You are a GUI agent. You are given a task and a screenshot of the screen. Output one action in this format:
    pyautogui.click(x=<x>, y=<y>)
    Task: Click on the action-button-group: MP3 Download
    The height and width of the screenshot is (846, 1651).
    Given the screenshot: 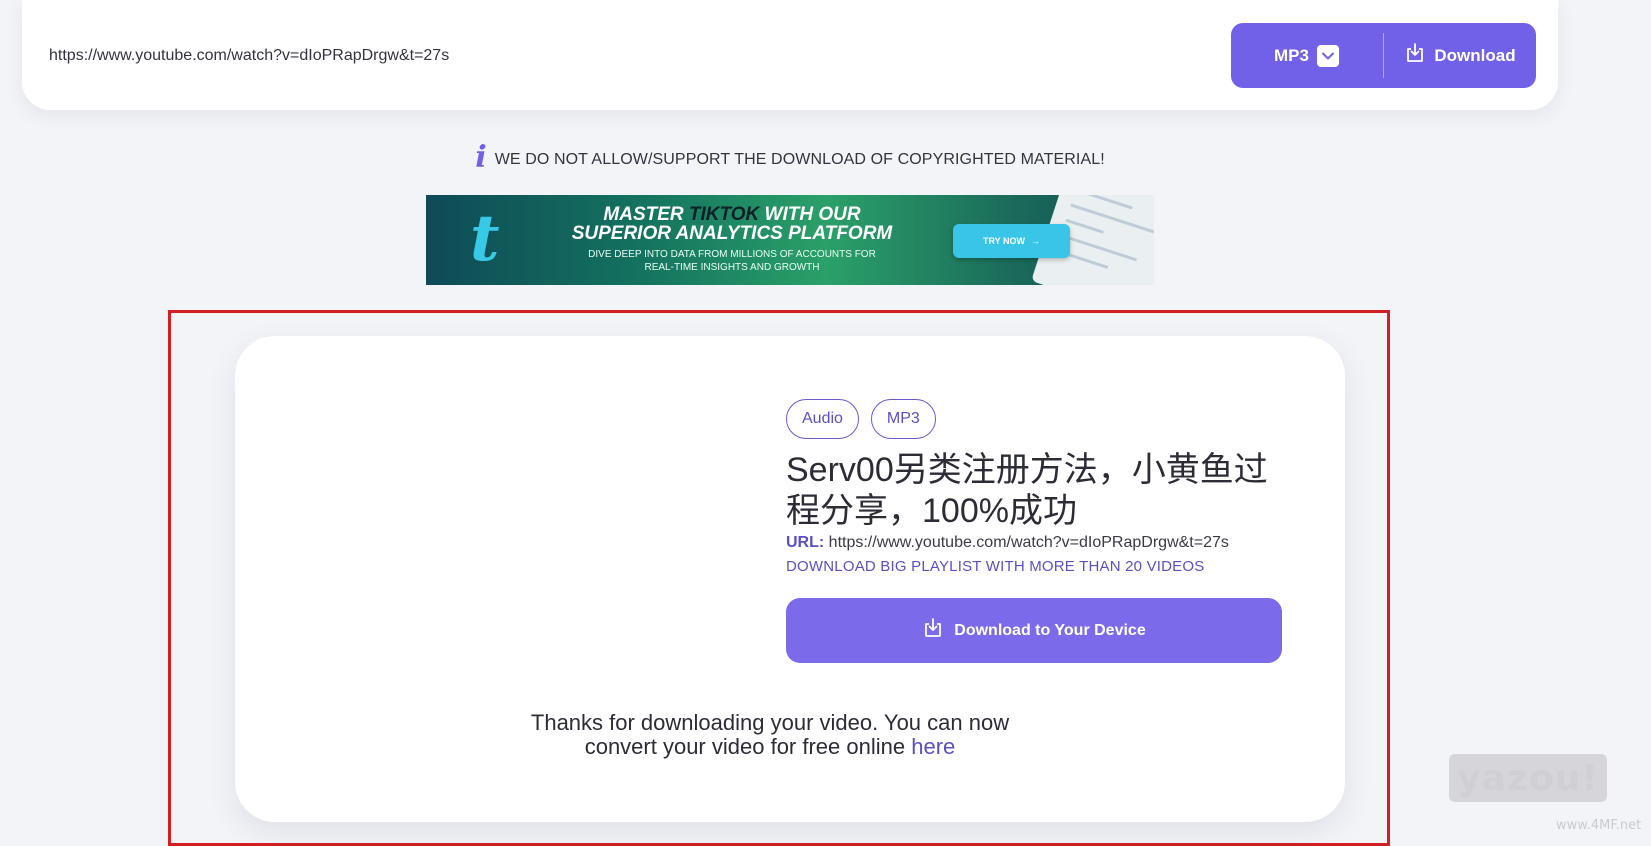 What is the action you would take?
    pyautogui.click(x=1383, y=55)
    